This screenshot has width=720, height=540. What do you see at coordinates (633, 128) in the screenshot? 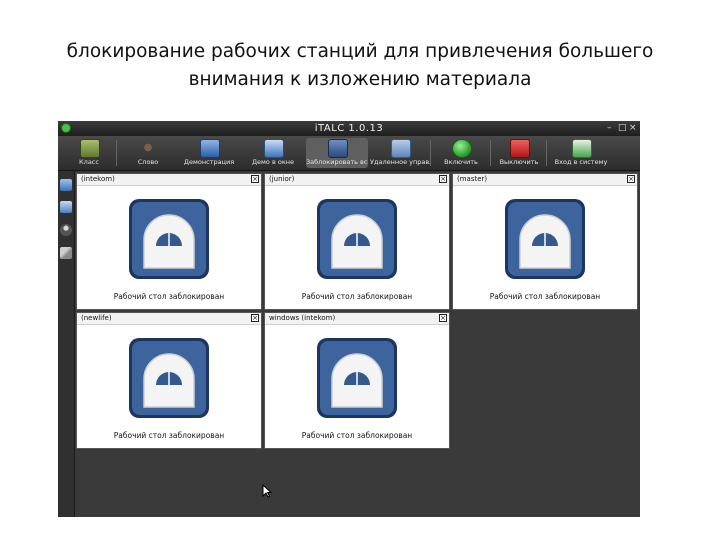
I see `close-button: ×` at bounding box center [633, 128].